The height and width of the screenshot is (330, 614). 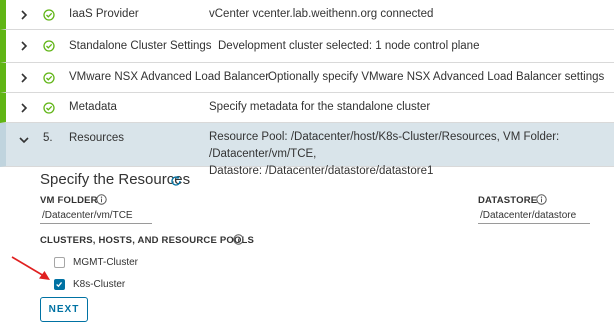 What do you see at coordinates (176, 181) in the screenshot?
I see `refresh-icon` at bounding box center [176, 181].